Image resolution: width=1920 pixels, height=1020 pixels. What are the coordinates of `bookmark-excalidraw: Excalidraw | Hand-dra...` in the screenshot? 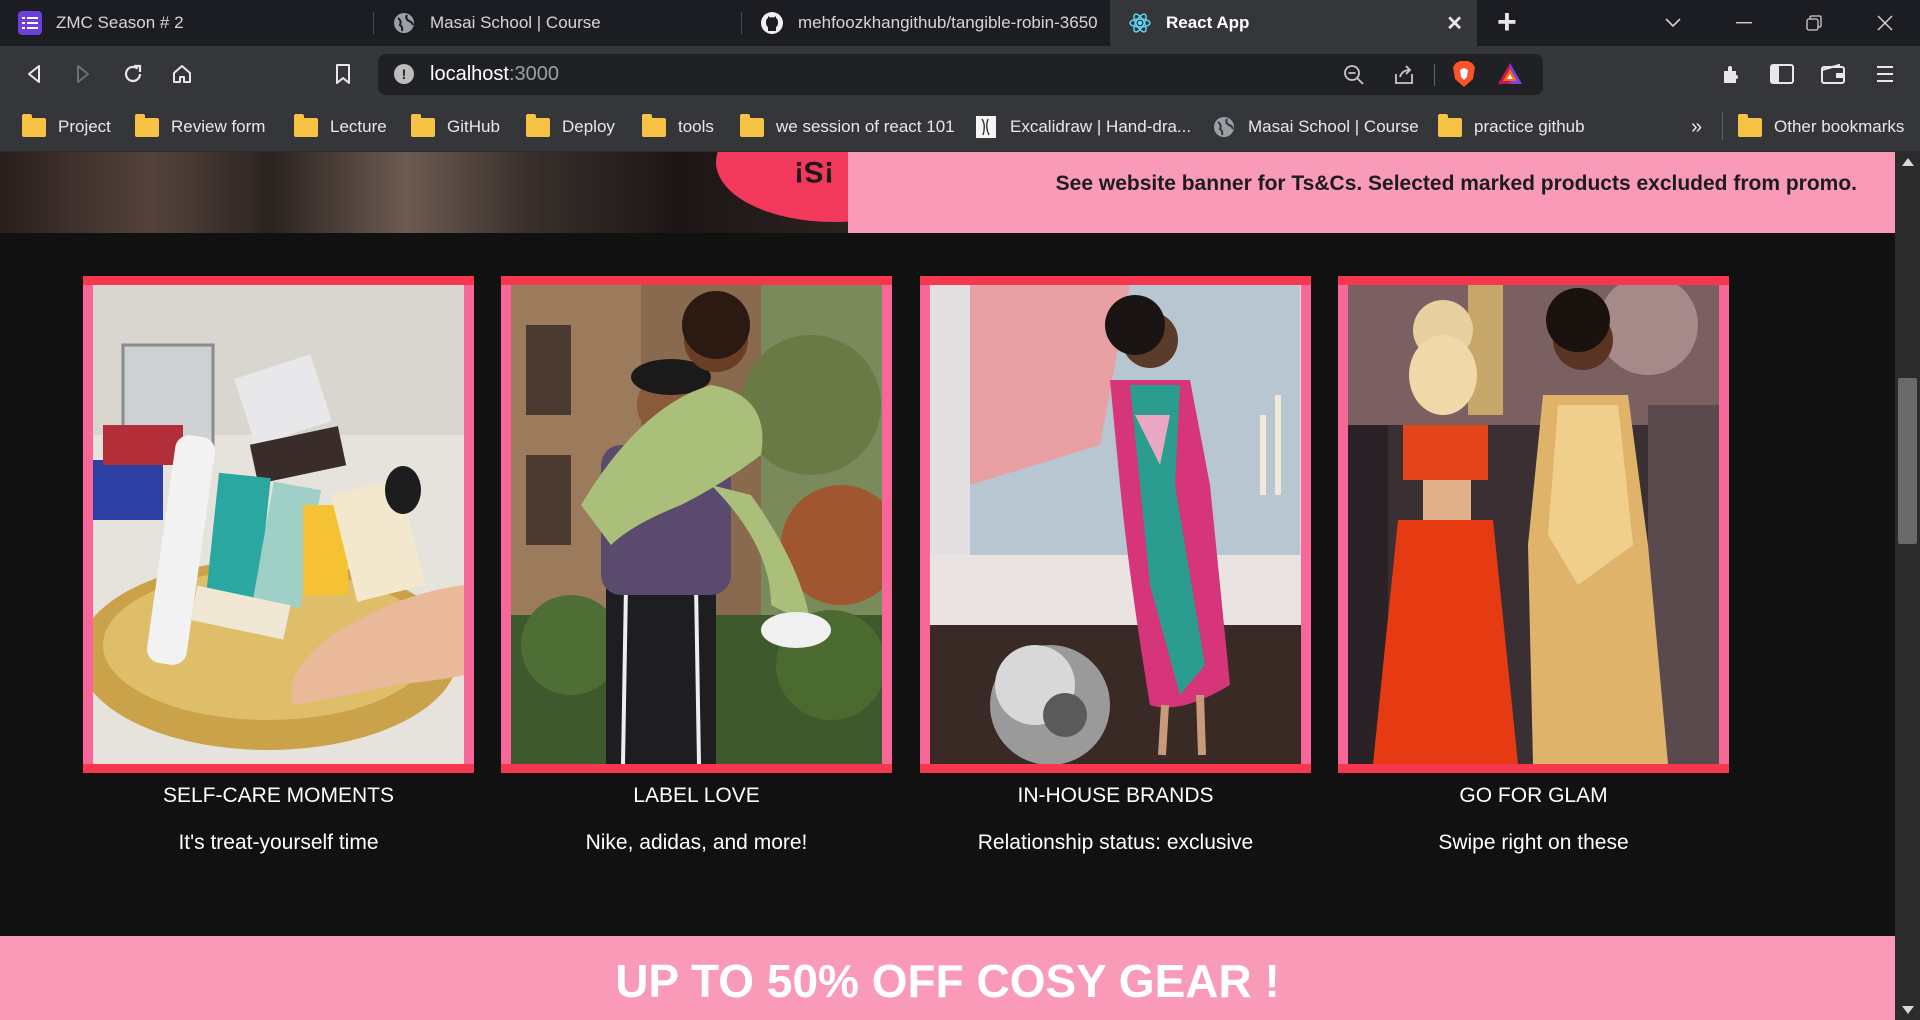 It's located at (1082, 127).